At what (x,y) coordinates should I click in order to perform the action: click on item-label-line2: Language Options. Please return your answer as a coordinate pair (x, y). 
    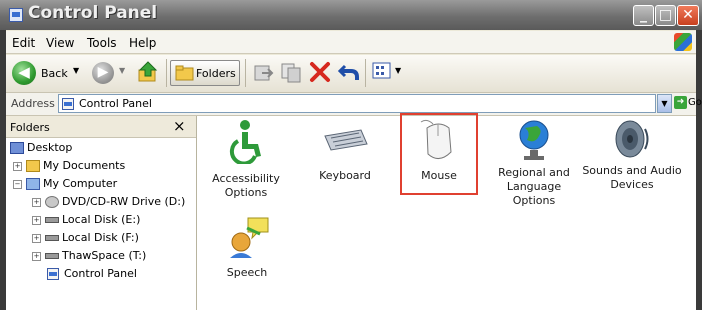
    Looking at the image, I should click on (534, 193).